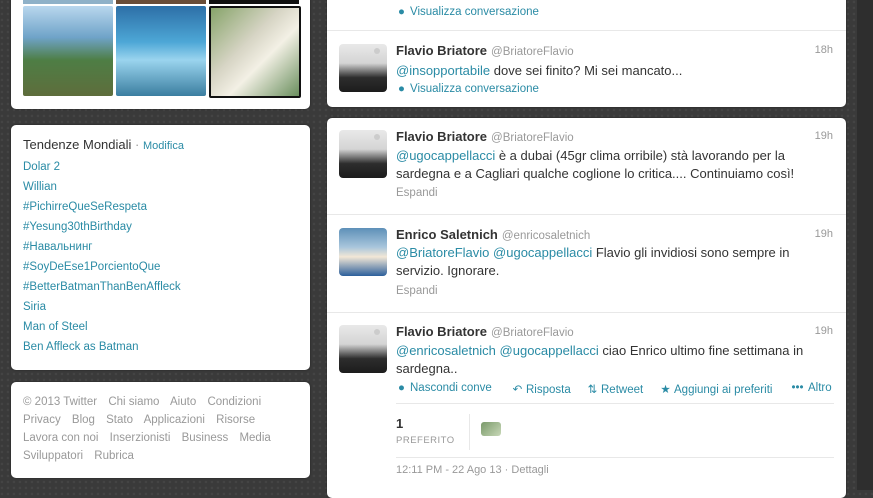  I want to click on footer-link: Inserzionisti, so click(140, 438).